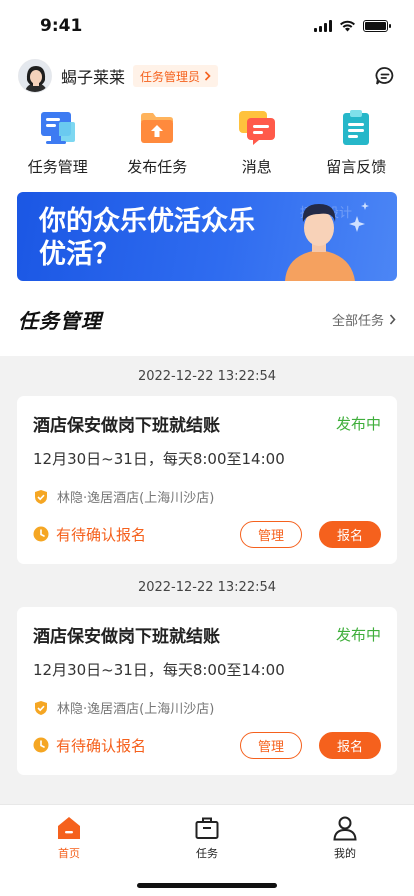 Image resolution: width=414 pixels, height=896 pixels. I want to click on role-badge: 任务管理员, so click(176, 76).